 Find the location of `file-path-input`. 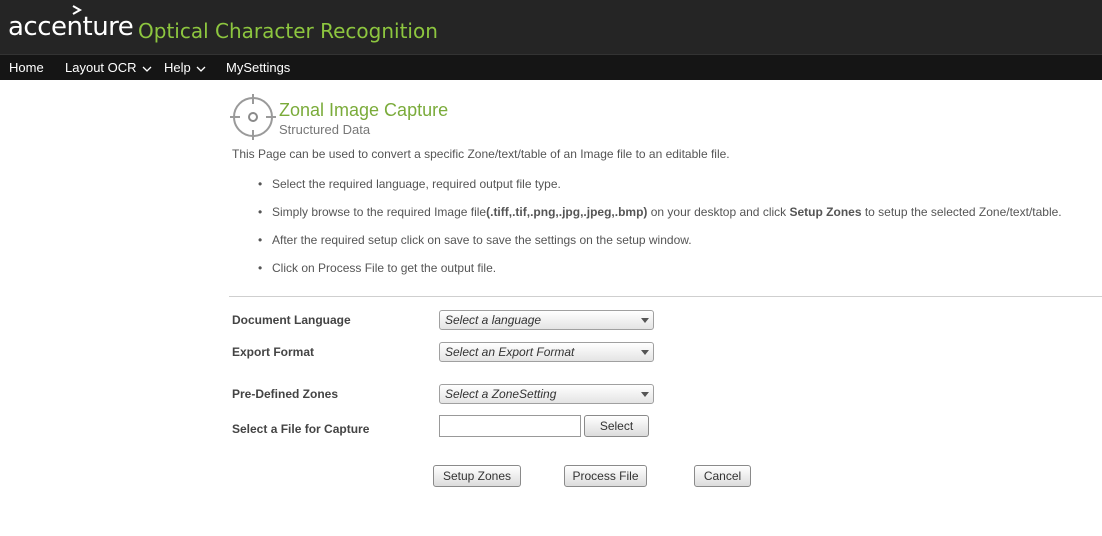

file-path-input is located at coordinates (510, 426).